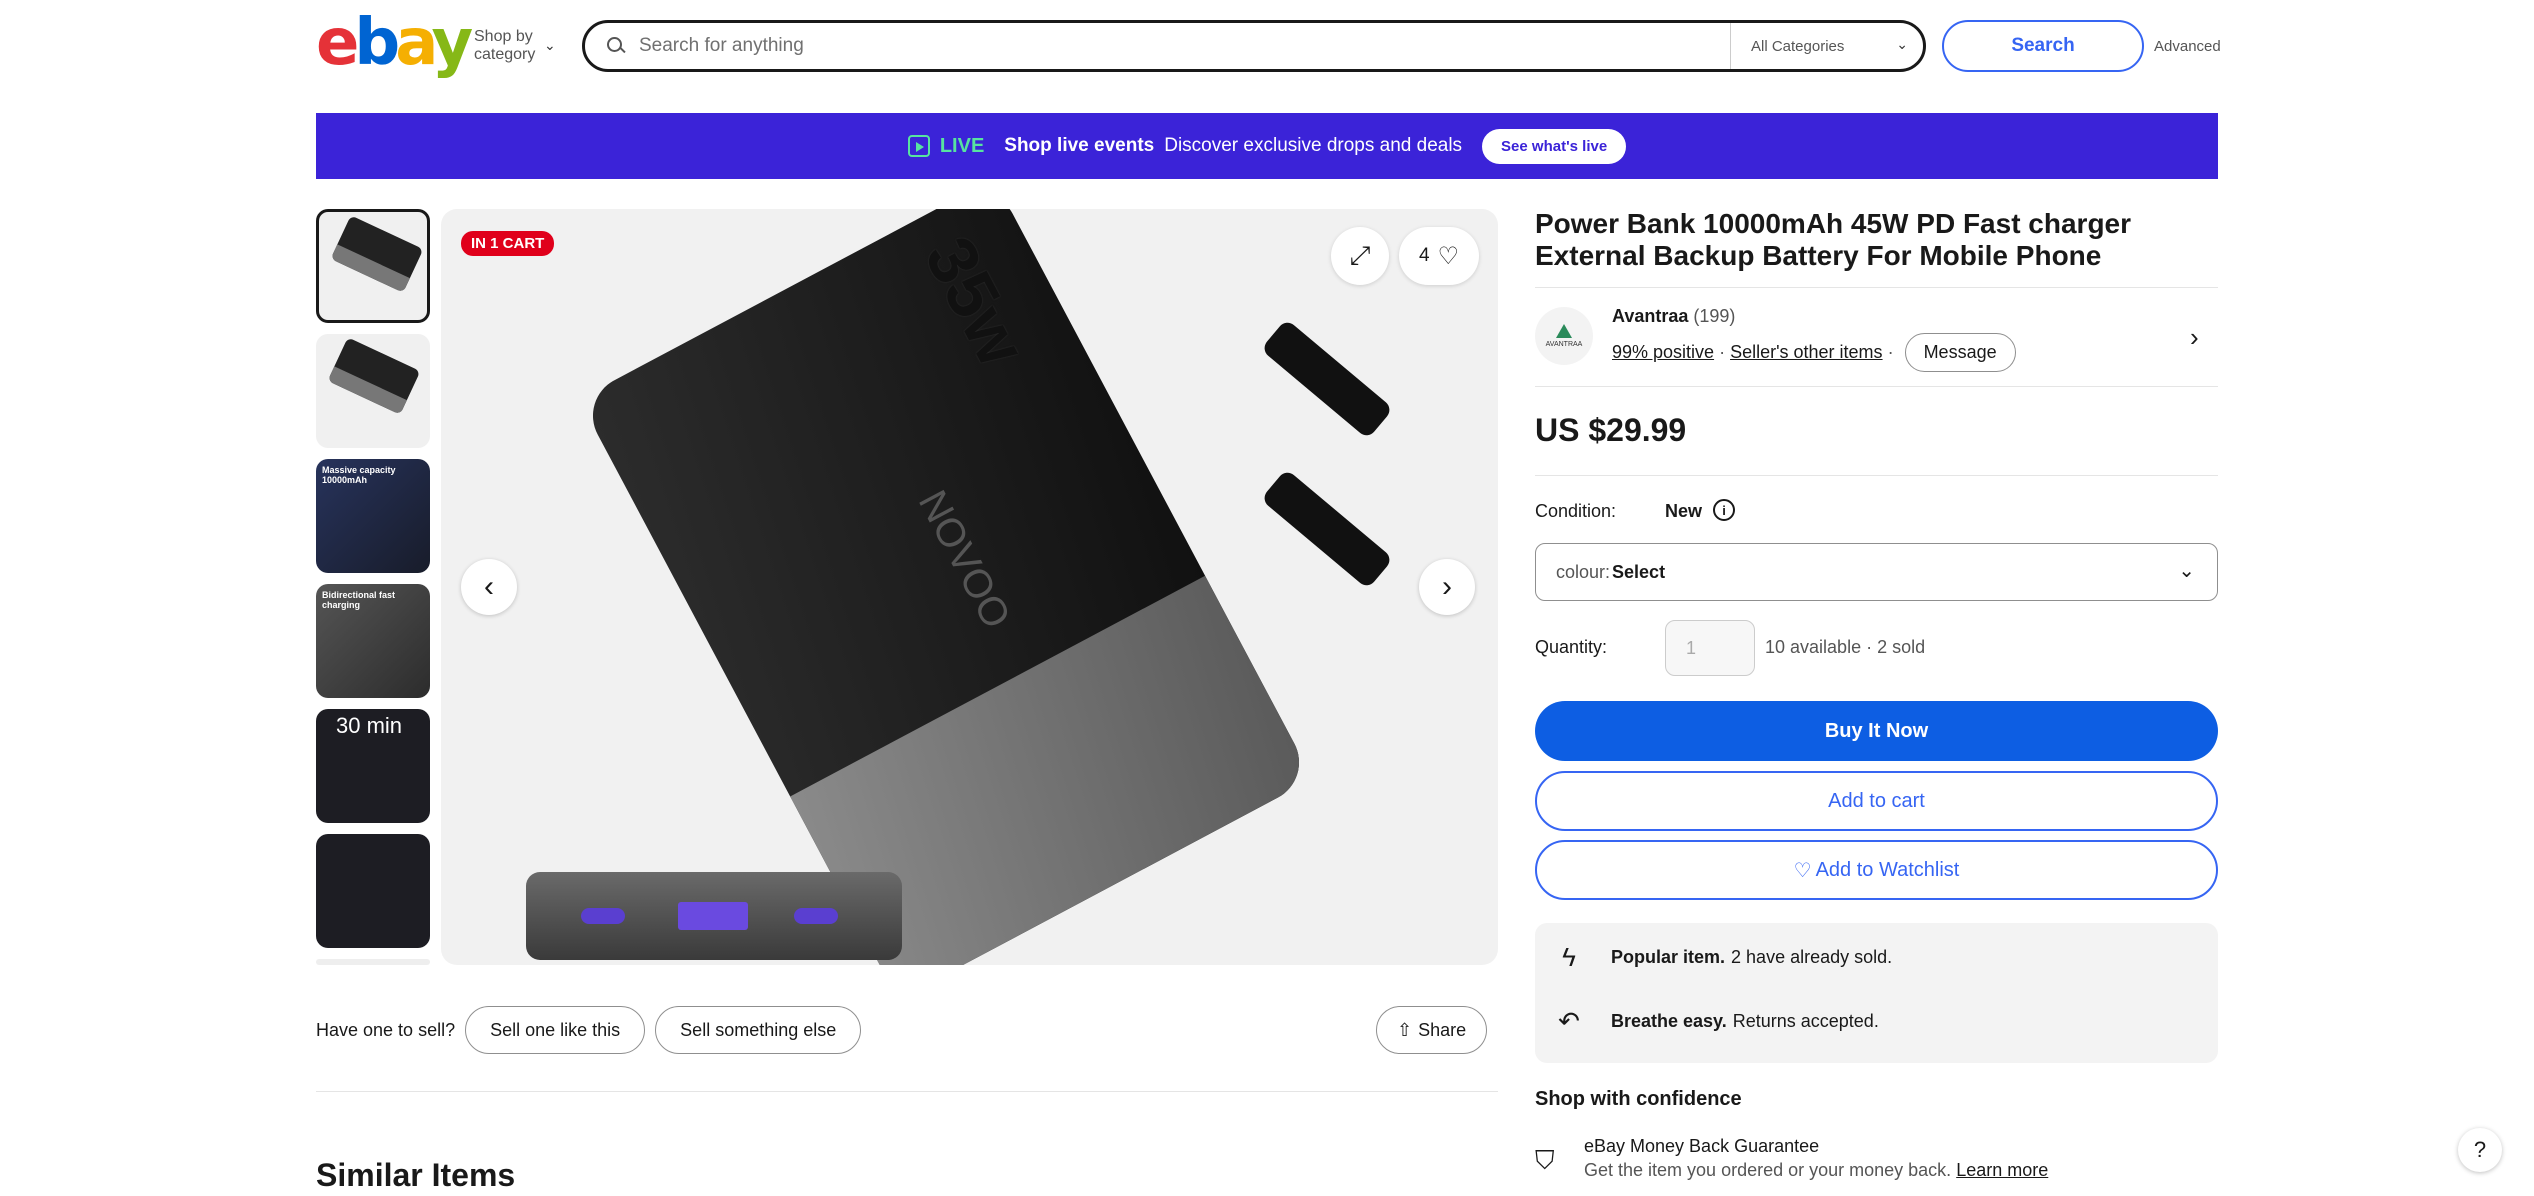  Describe the element at coordinates (505, 45) in the screenshot. I see `shop-by-category-label: Shop by category` at that location.